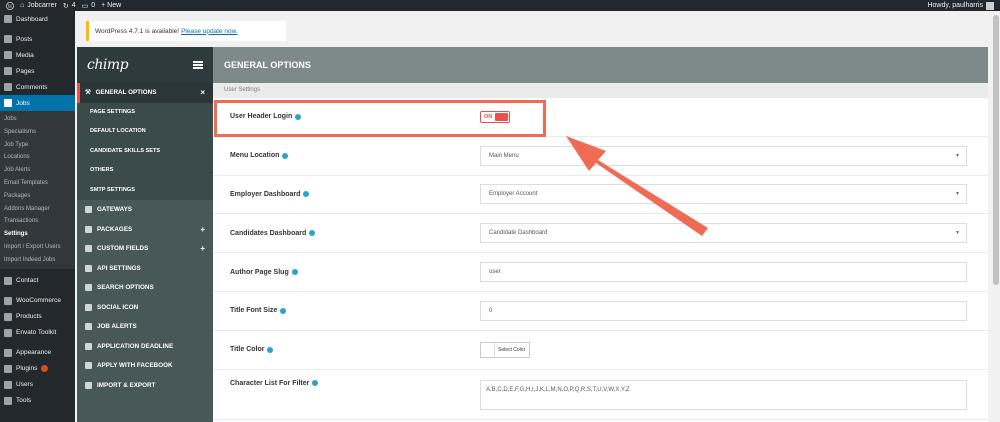 The image size is (1000, 422). Describe the element at coordinates (637, 186) in the screenshot. I see `annotation-arrow-icon` at that location.